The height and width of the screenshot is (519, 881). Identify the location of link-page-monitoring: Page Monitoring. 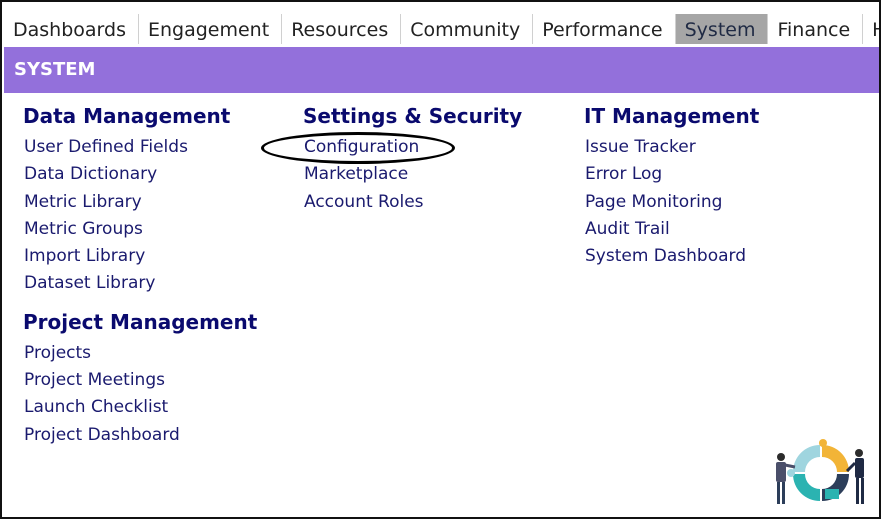
(671, 202).